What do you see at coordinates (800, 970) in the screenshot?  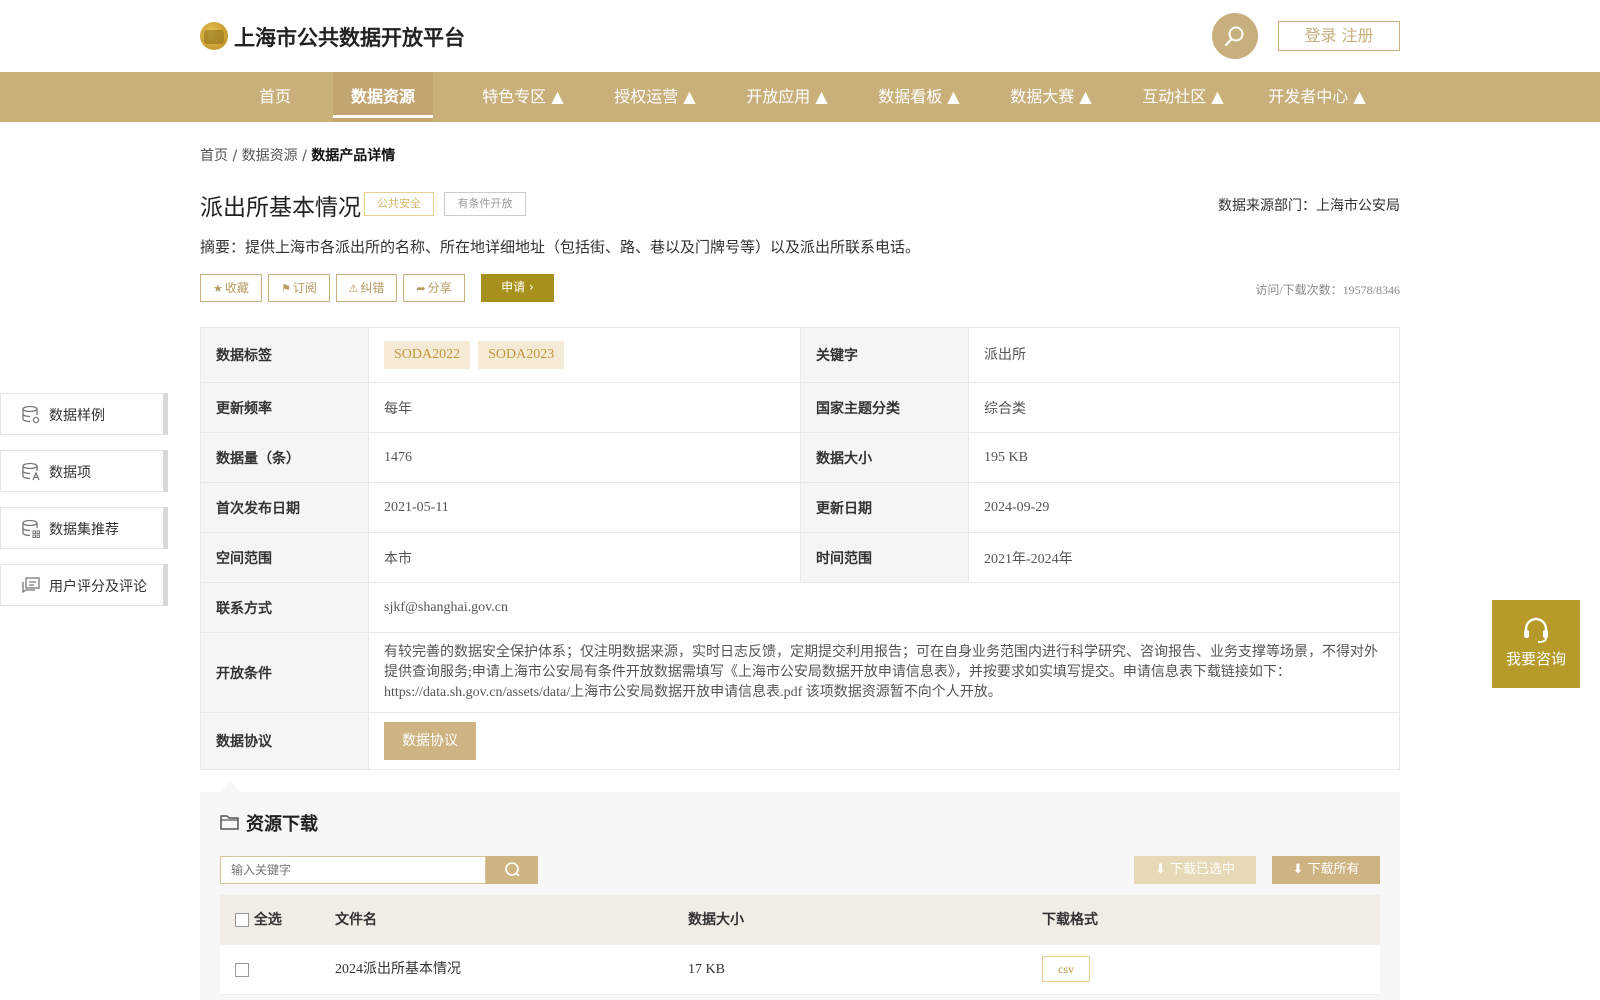 I see `table-row: 2024派出所基本情况 17 KB csv` at bounding box center [800, 970].